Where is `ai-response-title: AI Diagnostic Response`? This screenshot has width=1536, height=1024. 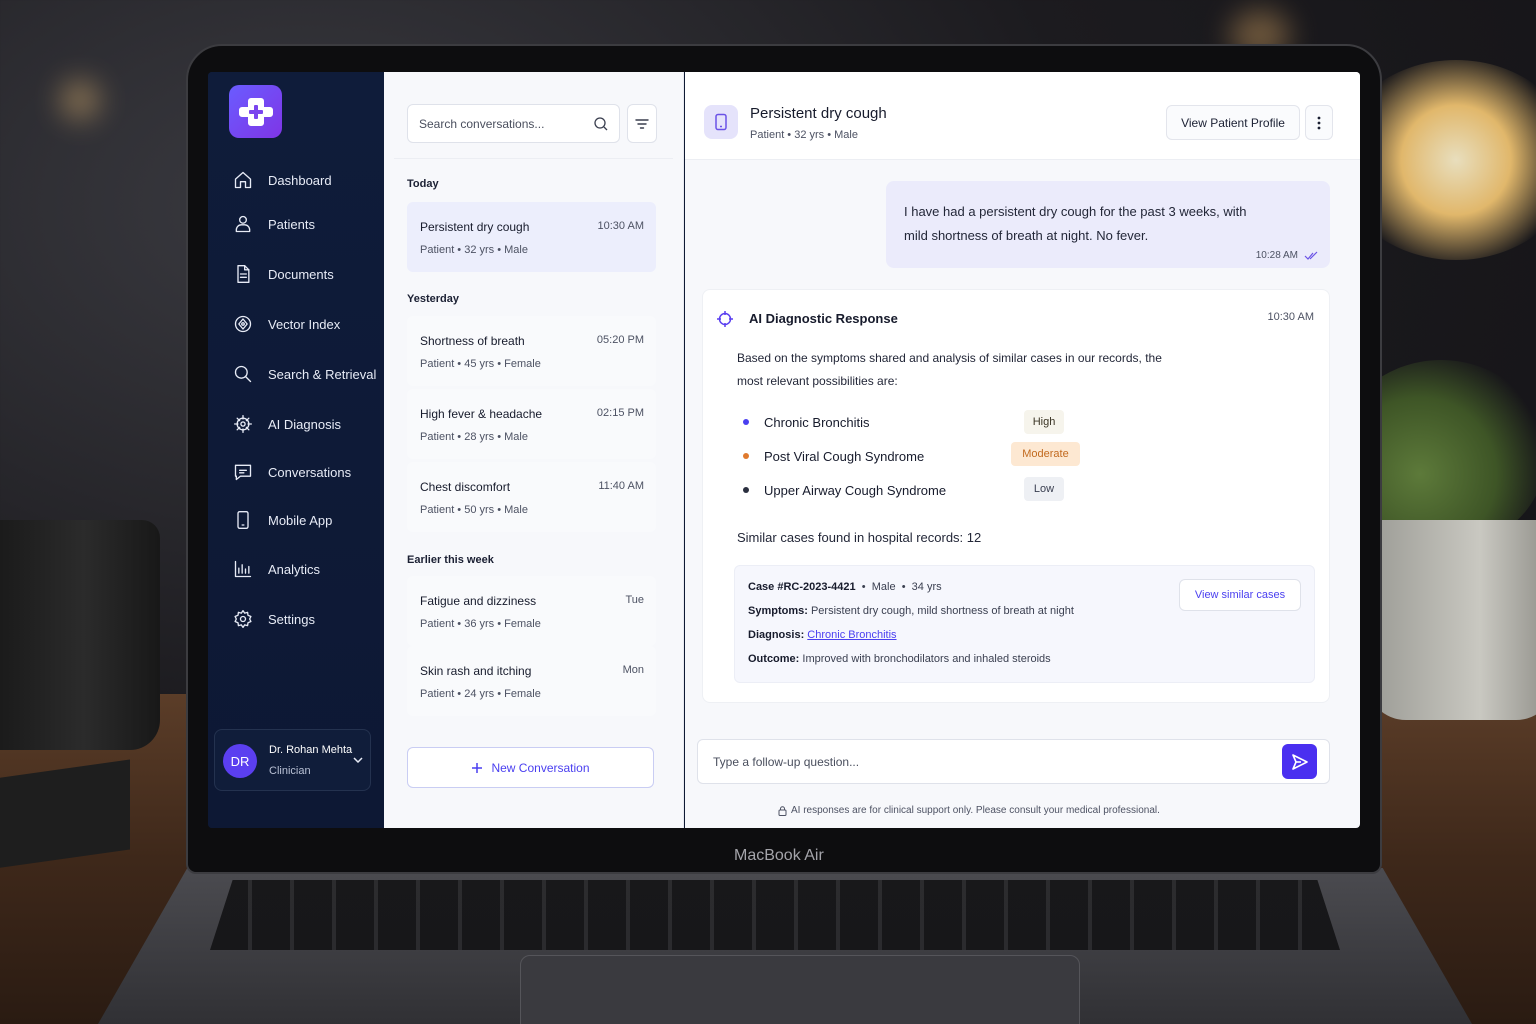
ai-response-title: AI Diagnostic Response is located at coordinates (823, 318).